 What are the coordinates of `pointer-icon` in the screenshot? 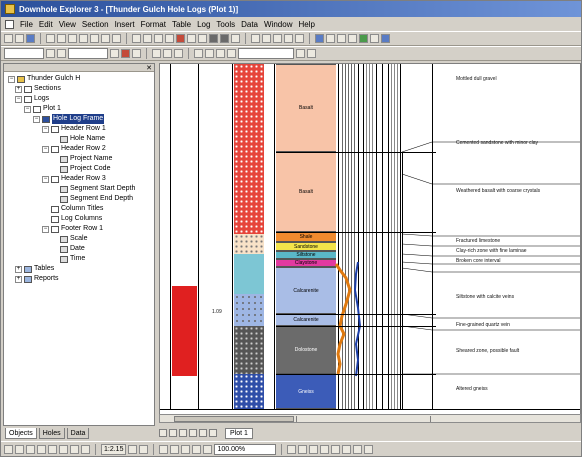 It's located at (147, 38).